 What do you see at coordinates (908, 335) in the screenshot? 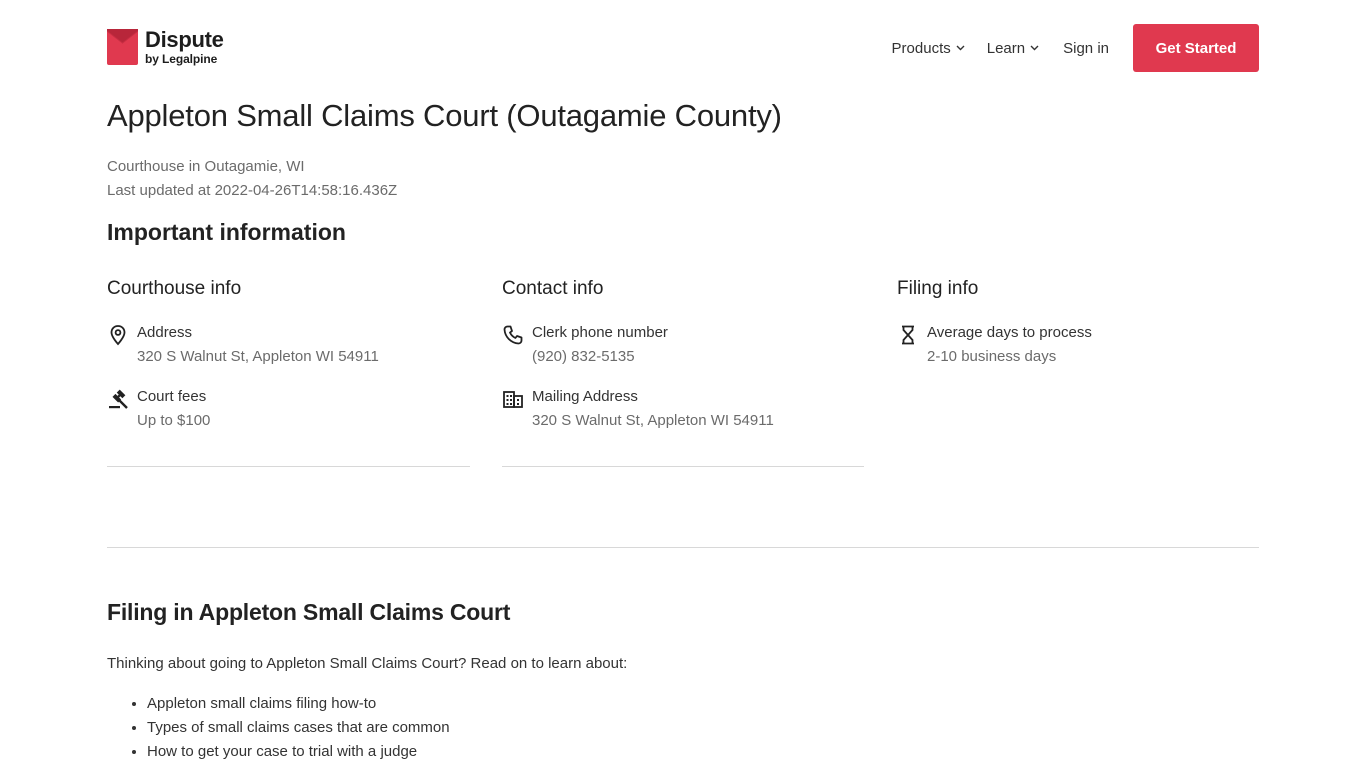
I see `hourglass-icon` at bounding box center [908, 335].